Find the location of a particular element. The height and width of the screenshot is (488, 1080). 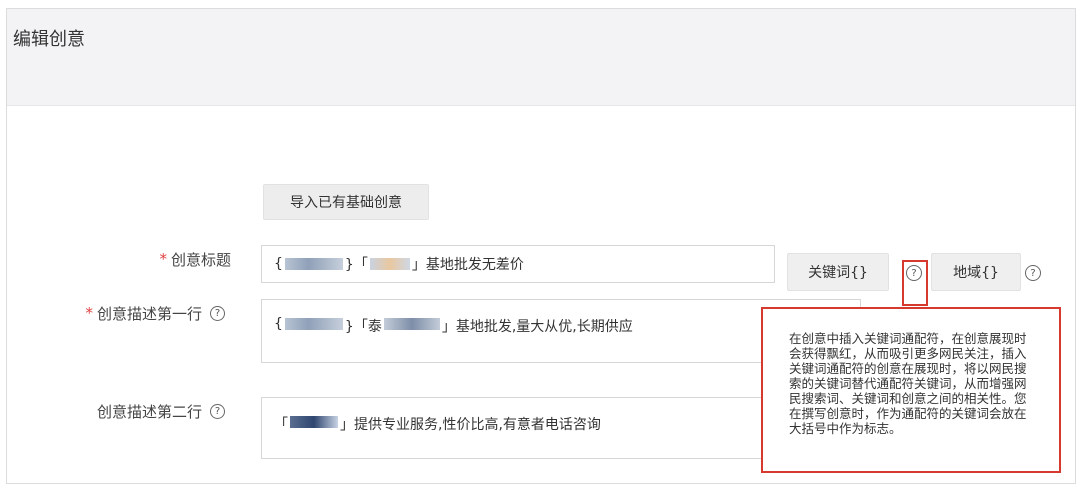

title-text: 」基地批发无差价 is located at coordinates (467, 265).